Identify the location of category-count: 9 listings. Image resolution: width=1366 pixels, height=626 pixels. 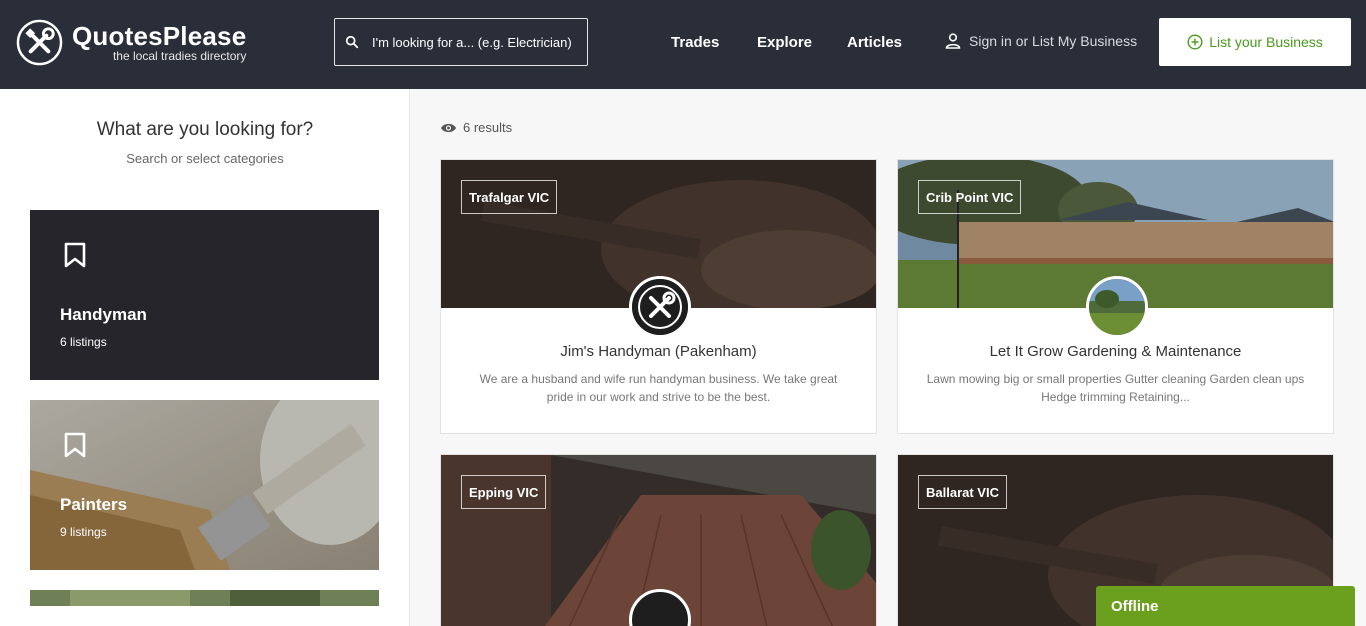
(83, 532).